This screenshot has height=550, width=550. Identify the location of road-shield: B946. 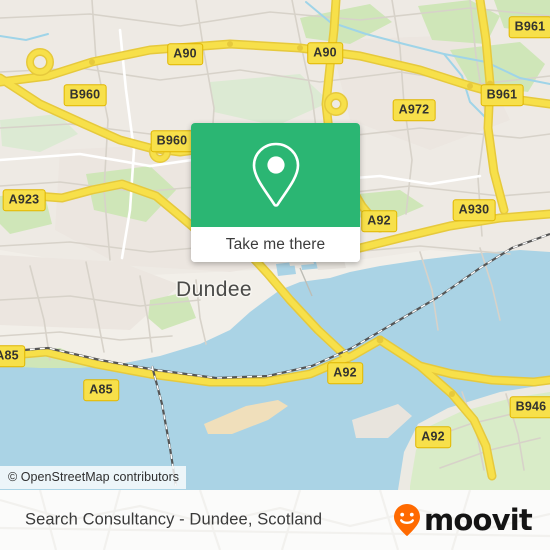
(529, 407).